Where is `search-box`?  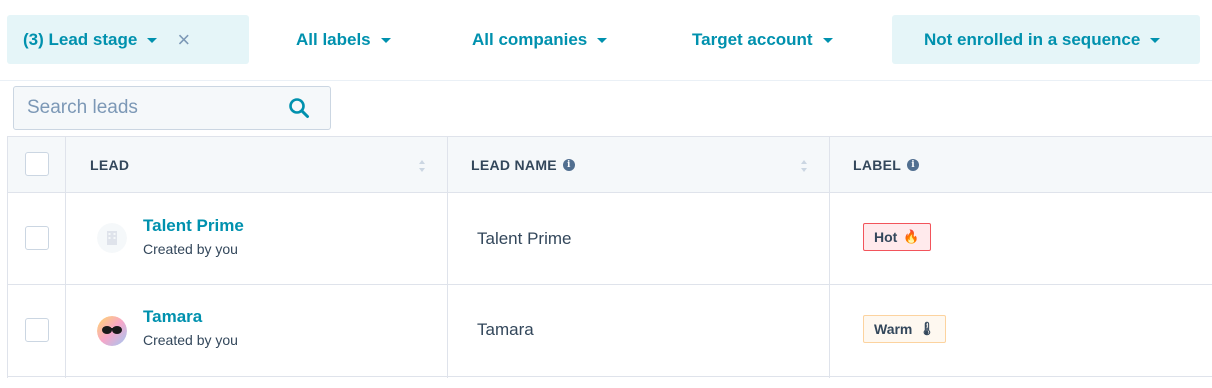
search-box is located at coordinates (172, 108).